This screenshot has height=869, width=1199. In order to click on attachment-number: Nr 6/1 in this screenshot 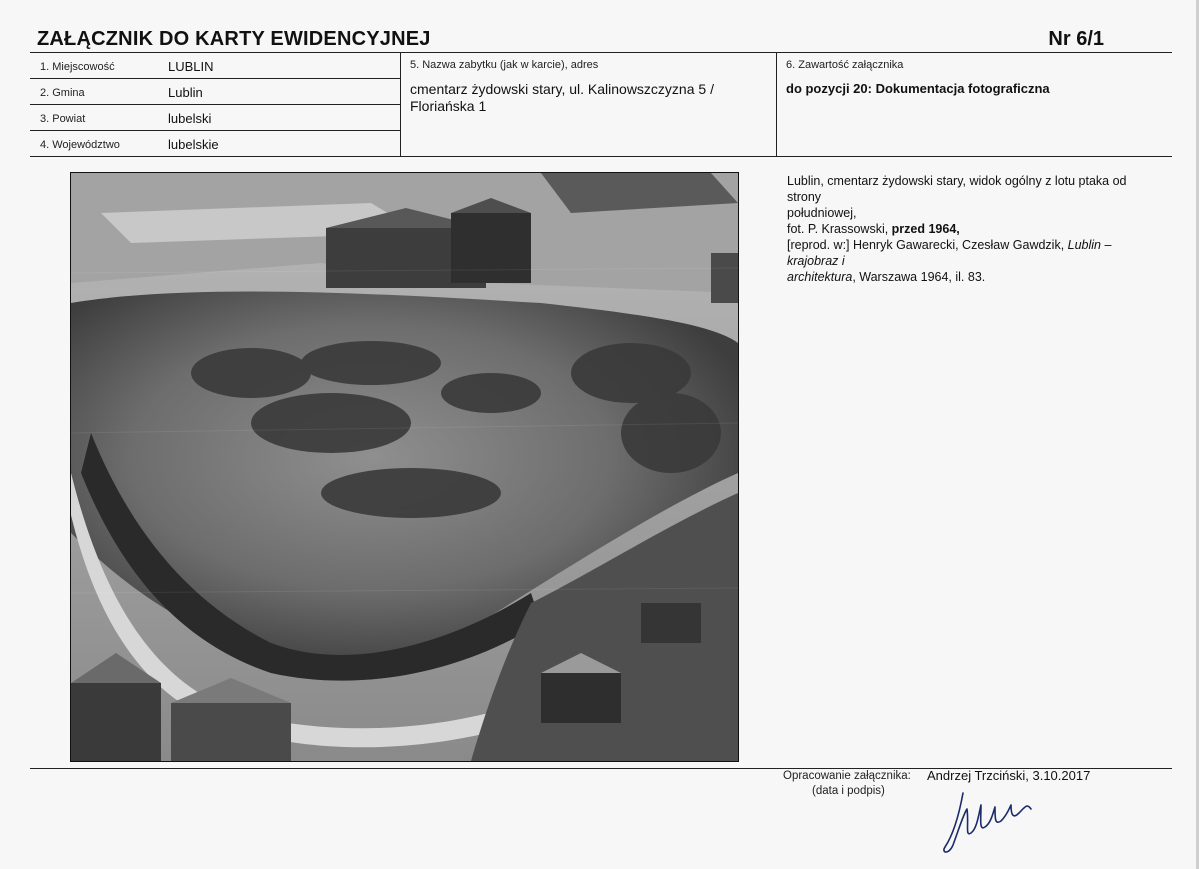, I will do `click(1076, 39)`.